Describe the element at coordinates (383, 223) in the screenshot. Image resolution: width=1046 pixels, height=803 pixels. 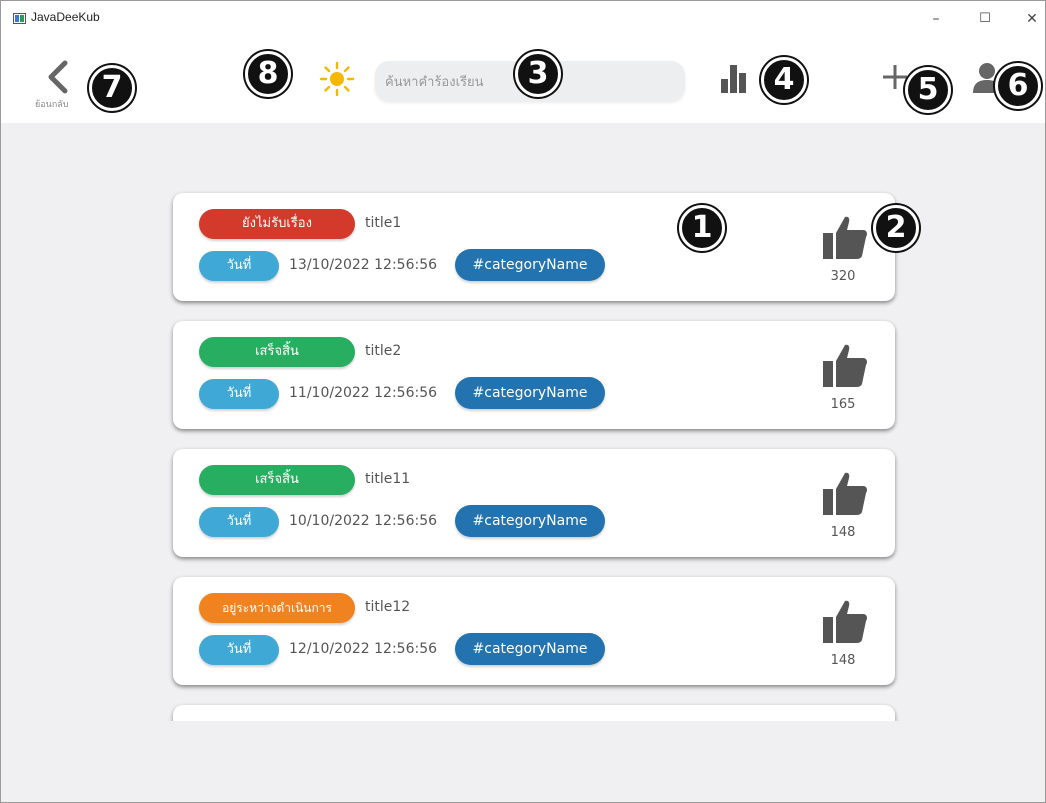
I see `card-title: title1` at that location.